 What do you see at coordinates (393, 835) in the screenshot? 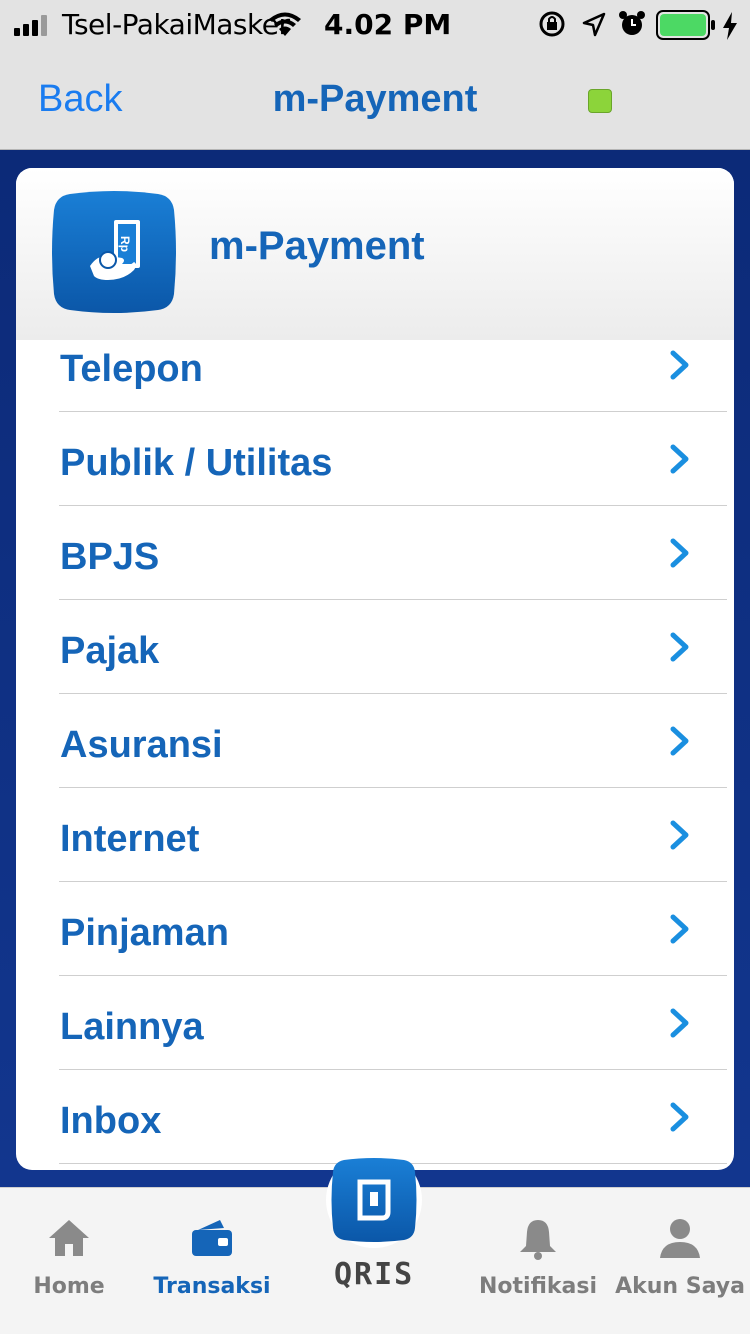
I see `menu-item-internet: Internet` at bounding box center [393, 835].